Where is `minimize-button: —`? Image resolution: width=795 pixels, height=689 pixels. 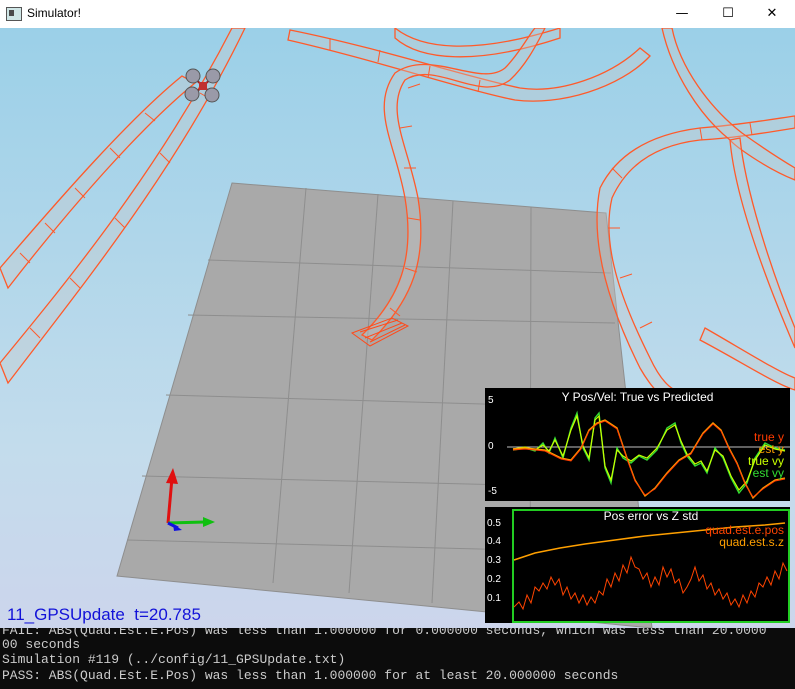
minimize-button: — is located at coordinates (682, 14).